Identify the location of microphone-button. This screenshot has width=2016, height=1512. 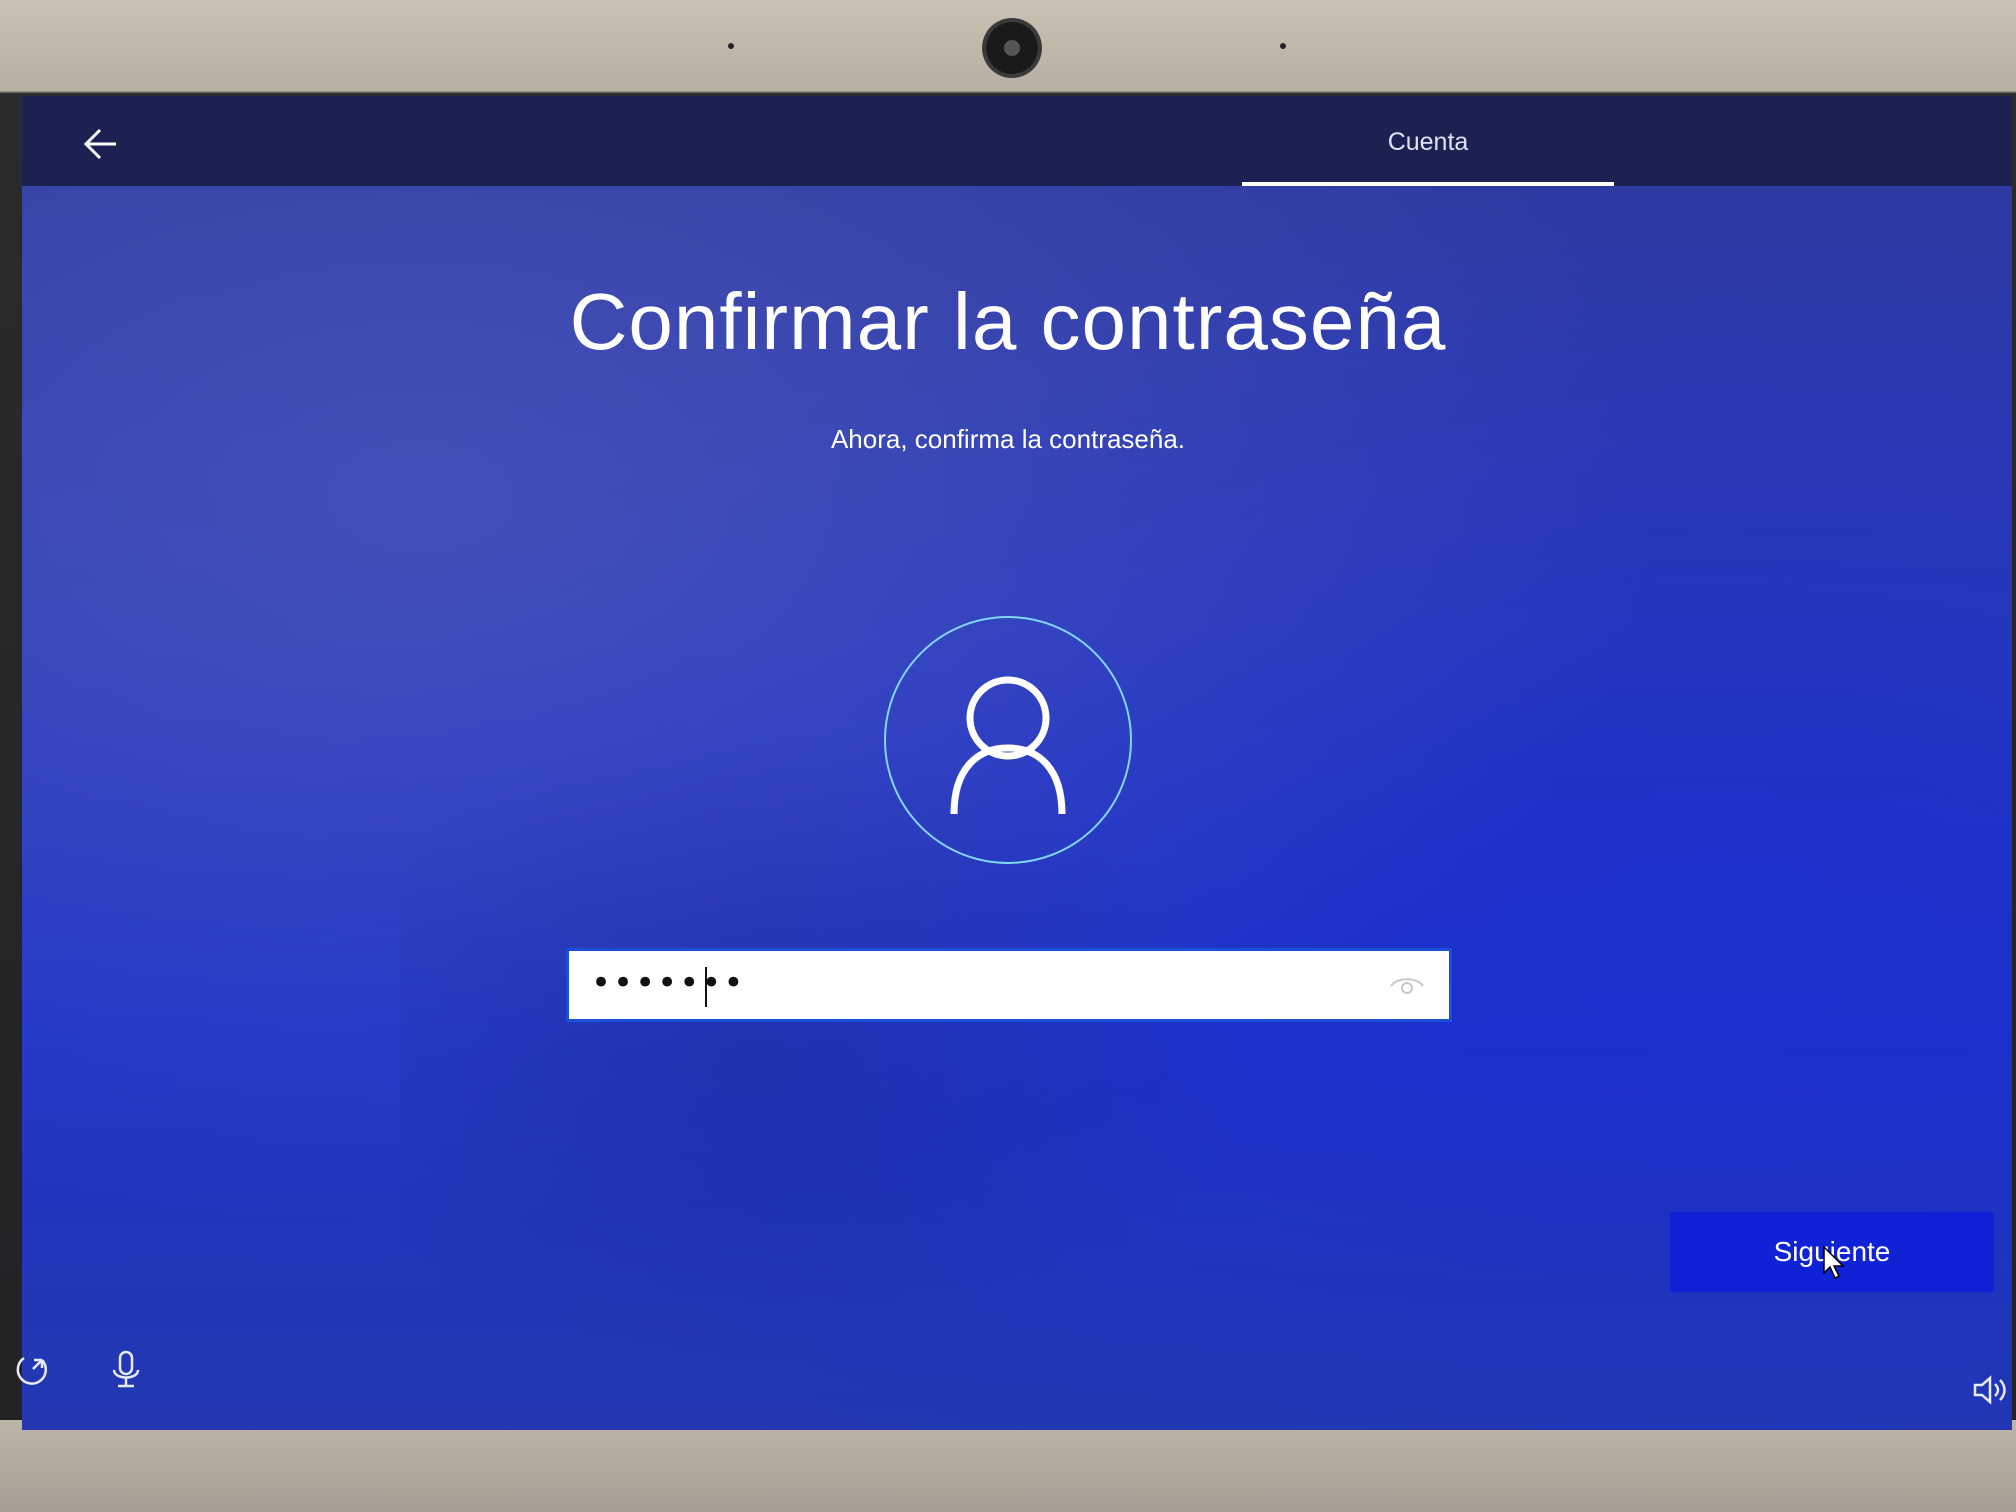
(127, 1369).